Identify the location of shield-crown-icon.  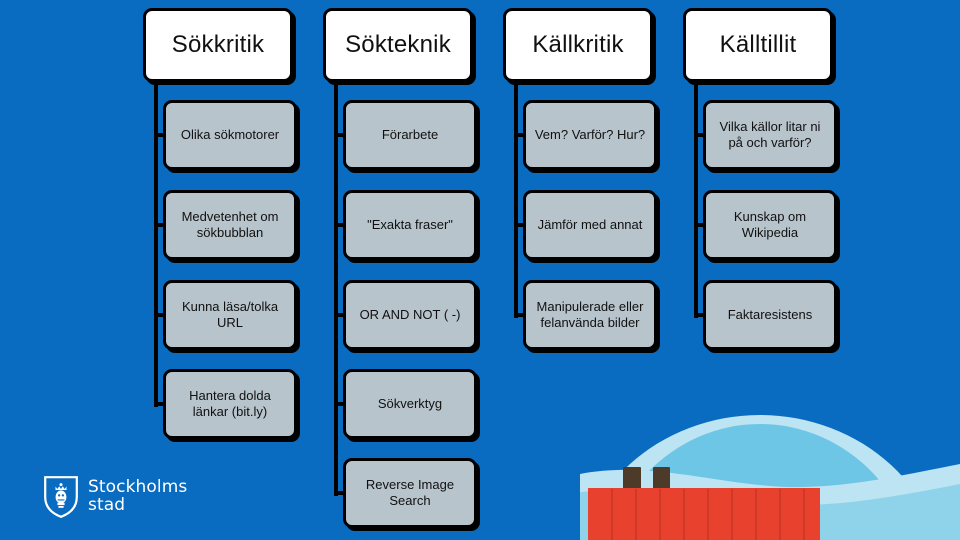
(61, 497).